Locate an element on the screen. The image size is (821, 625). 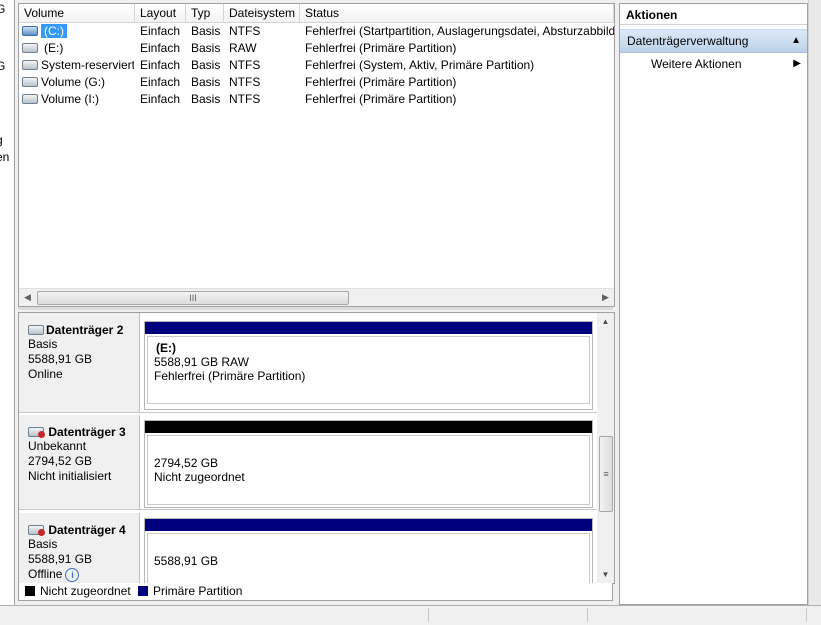
partition-unallocated: 2794,52 GB Nicht zugeordnet is located at coordinates (368, 464).